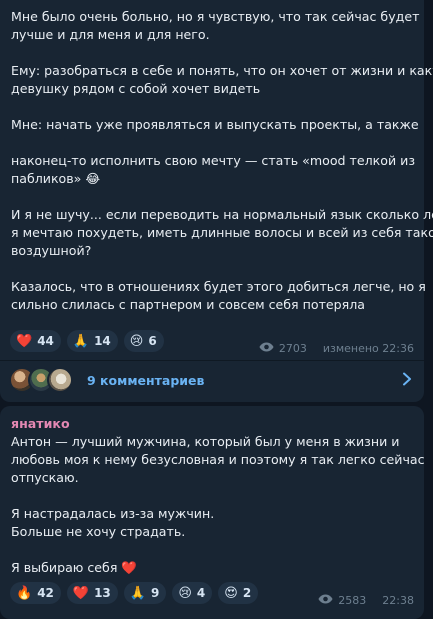 This screenshot has width=433, height=619. What do you see at coordinates (146, 380) in the screenshot?
I see `comments-label: 9 комментариев` at bounding box center [146, 380].